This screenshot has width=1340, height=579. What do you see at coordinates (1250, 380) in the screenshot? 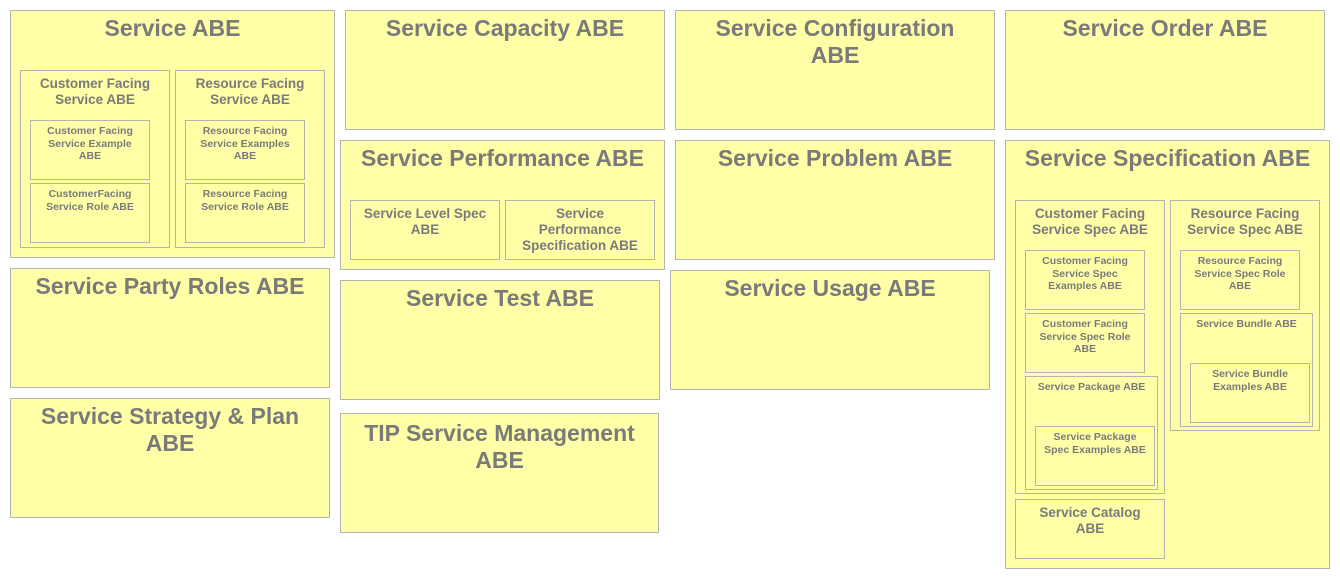
I see `service-bundle-examples-abe-title: Service Bundle Examples ABE` at bounding box center [1250, 380].